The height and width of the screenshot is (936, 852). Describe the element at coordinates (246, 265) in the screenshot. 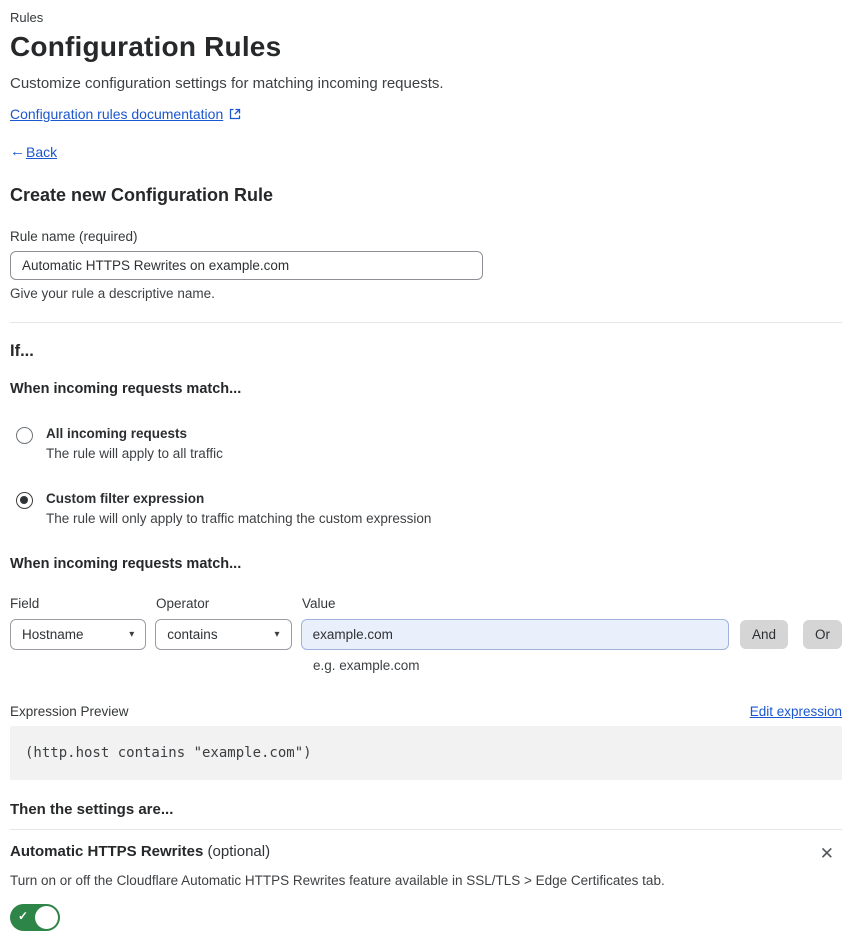

I see `rule-name-input` at that location.